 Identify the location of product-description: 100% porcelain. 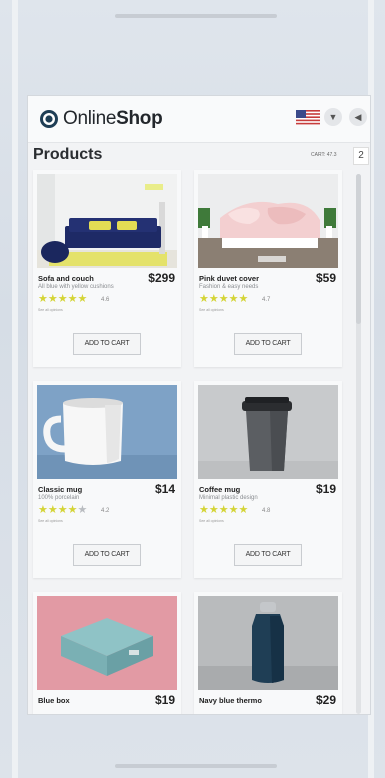
(59, 498).